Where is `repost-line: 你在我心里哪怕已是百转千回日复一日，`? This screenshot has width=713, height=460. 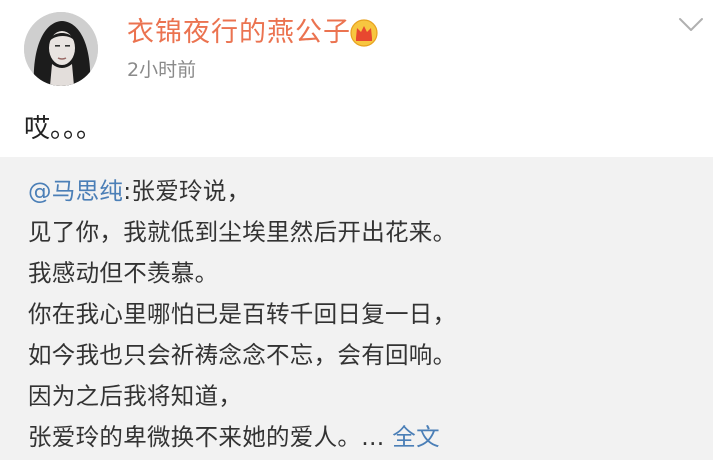 repost-line: 你在我心里哪怕已是百转千回日复一日， is located at coordinates (242, 314).